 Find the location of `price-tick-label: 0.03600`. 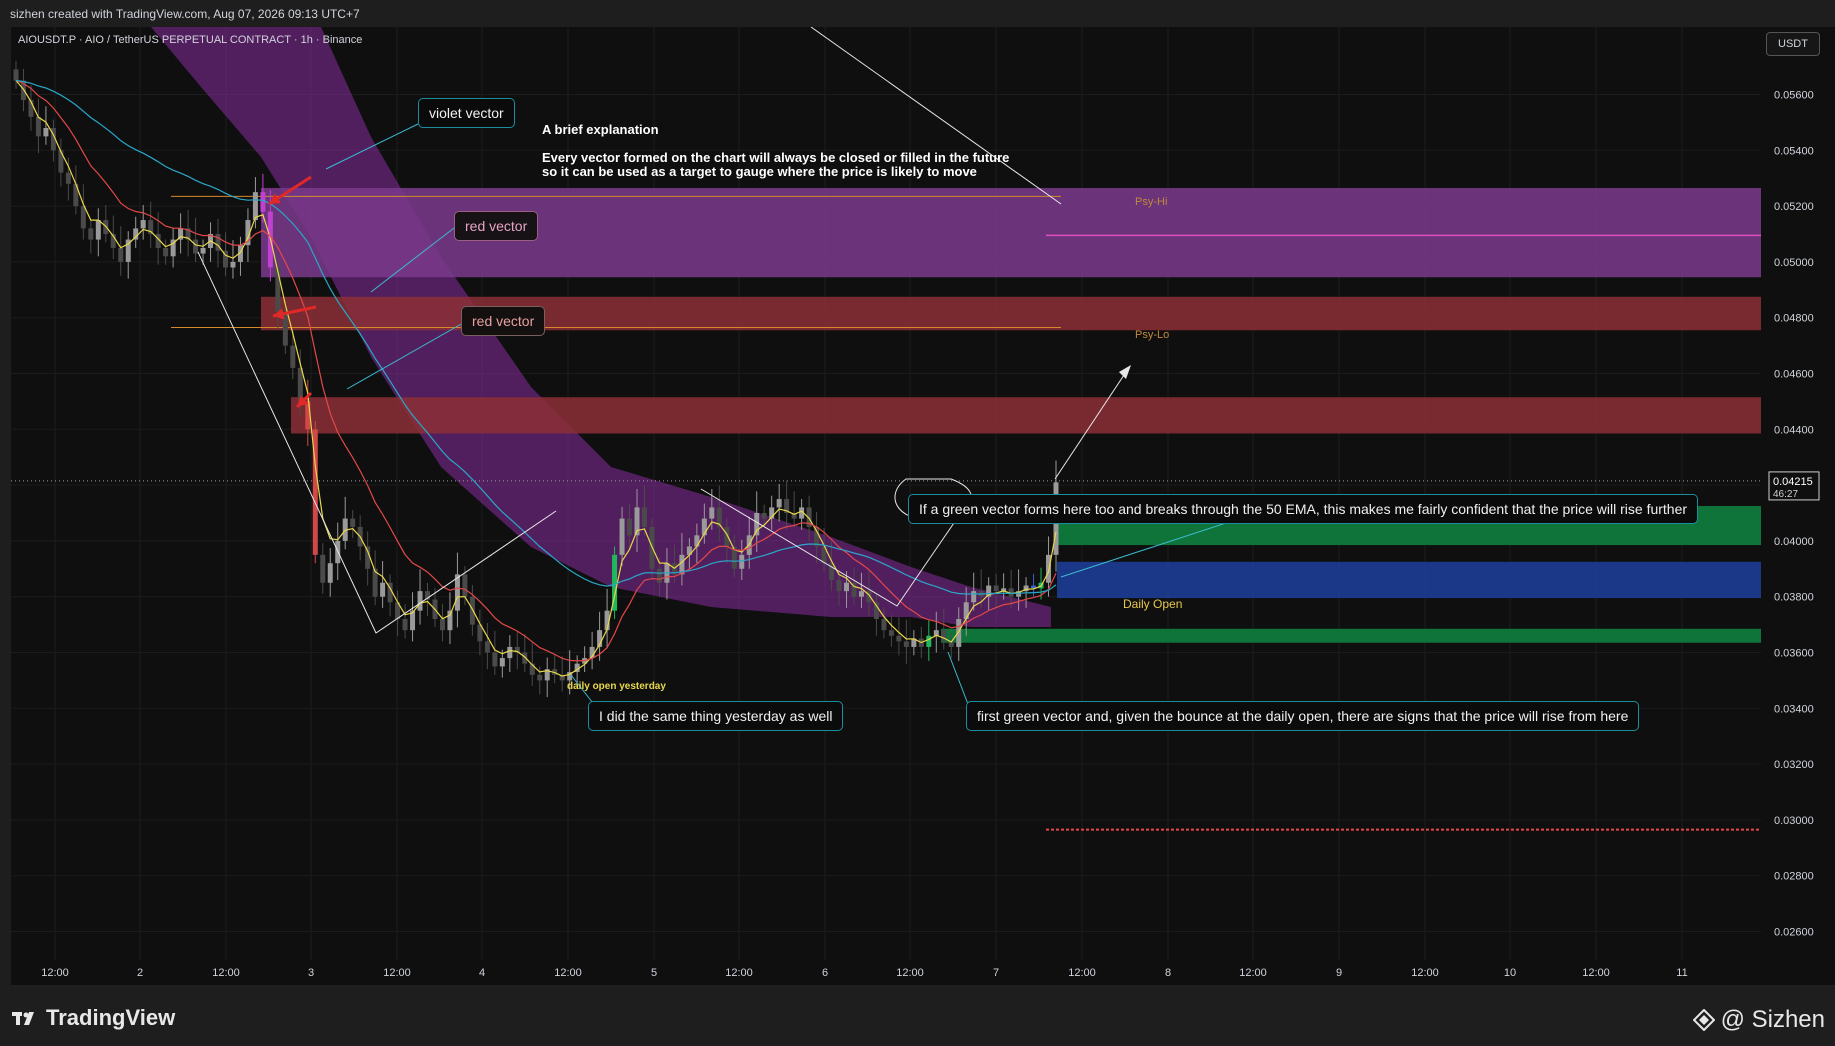

price-tick-label: 0.03600 is located at coordinates (1794, 654).